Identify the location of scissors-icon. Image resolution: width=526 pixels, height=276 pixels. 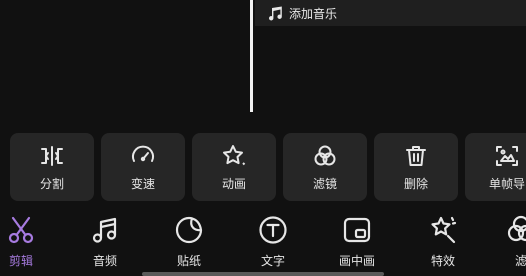
(21, 230).